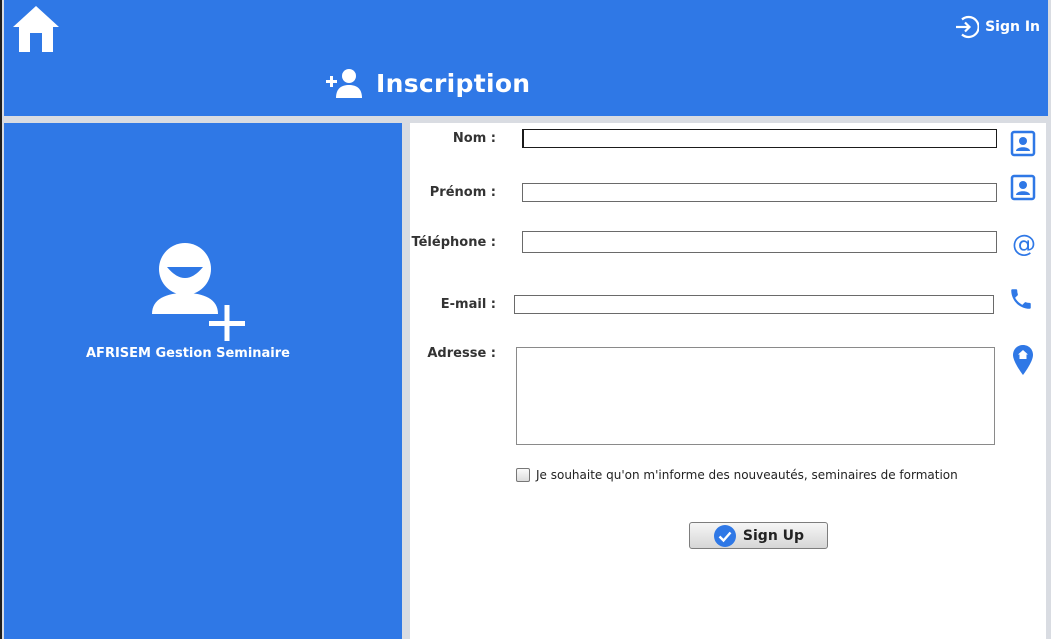 This screenshot has height=639, width=1051. What do you see at coordinates (474, 138) in the screenshot?
I see `nom-label: Nom :` at bounding box center [474, 138].